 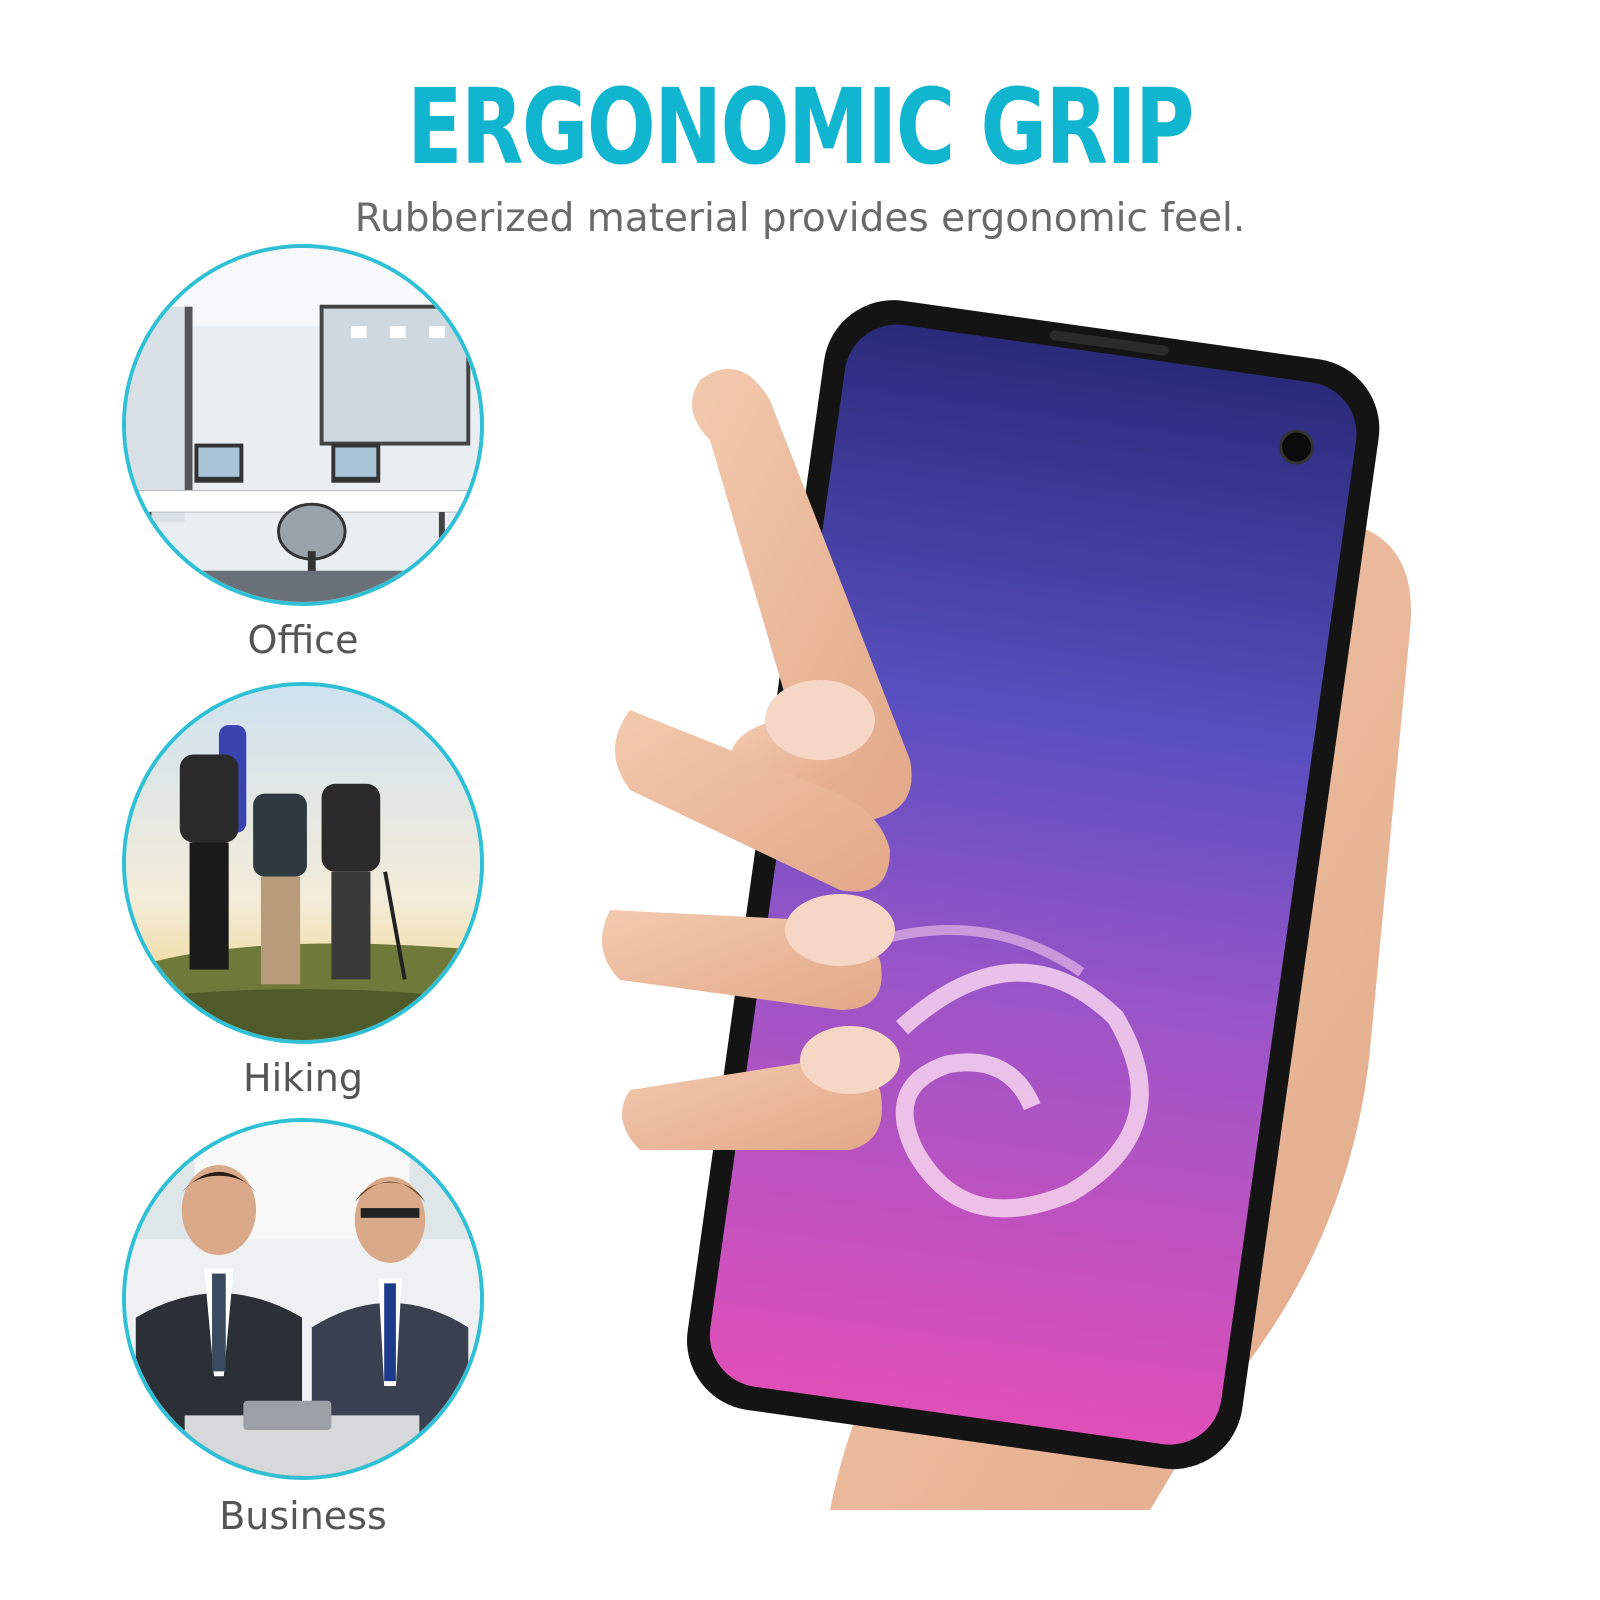 I want to click on hiking-illustration, so click(x=303, y=863).